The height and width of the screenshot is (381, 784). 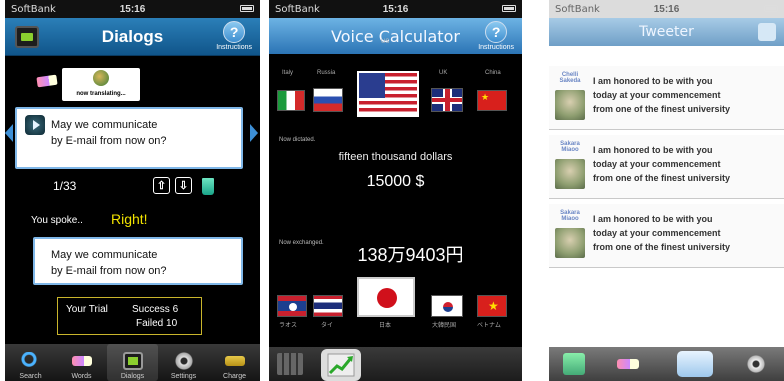 What do you see at coordinates (328, 100) in the screenshot?
I see `russia-flag-icon` at bounding box center [328, 100].